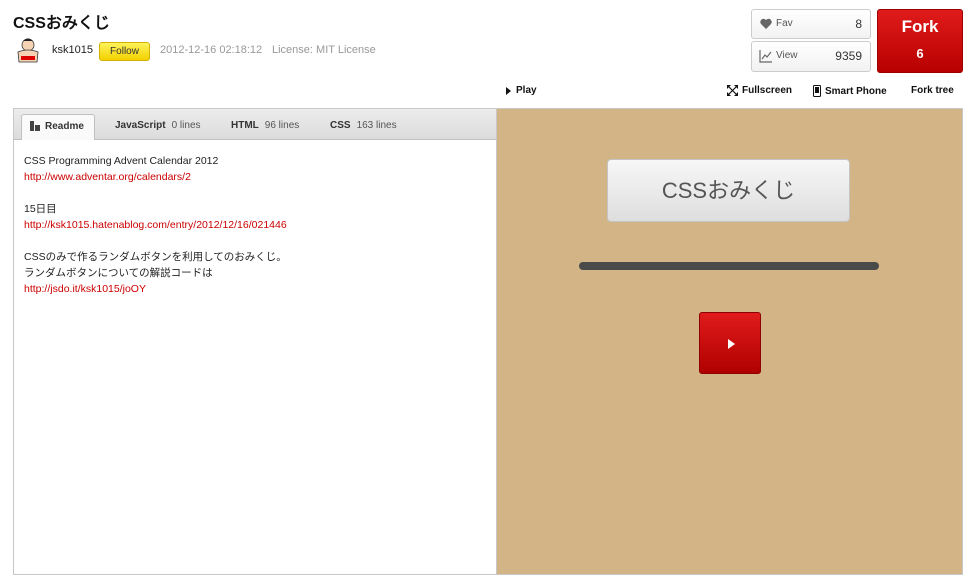 This screenshot has height=582, width=971. I want to click on tab-css-label: CSS, so click(340, 125).